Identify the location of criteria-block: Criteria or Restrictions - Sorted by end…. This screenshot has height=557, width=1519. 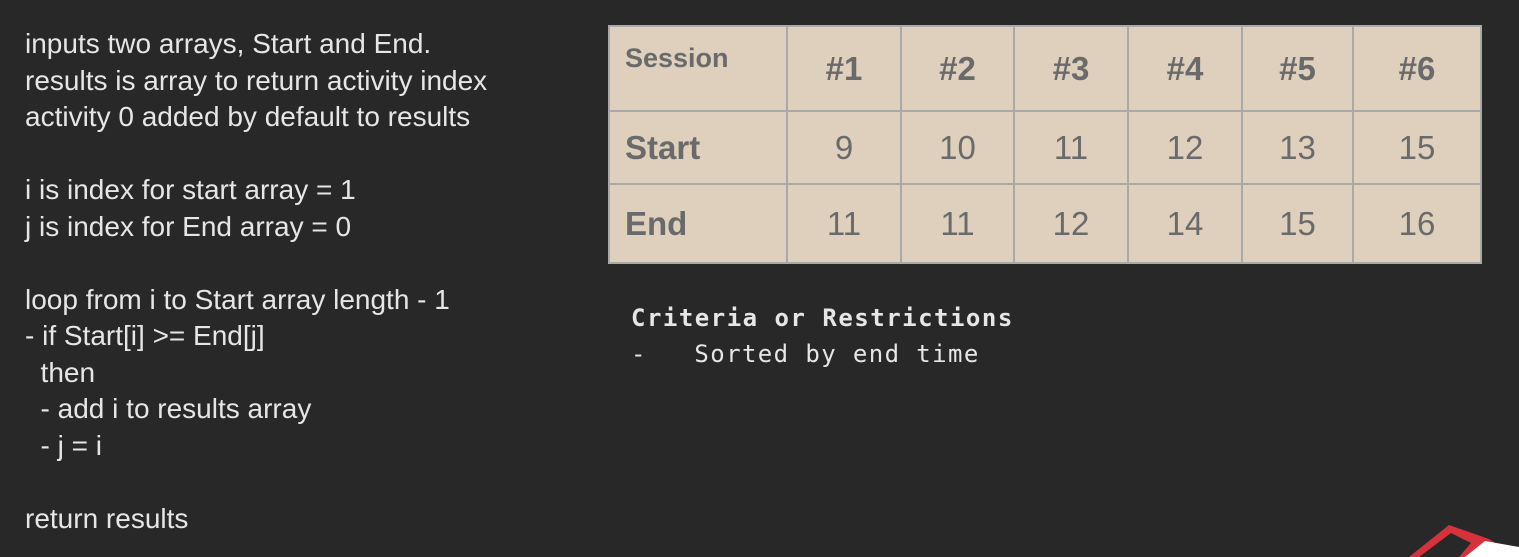
(822, 336).